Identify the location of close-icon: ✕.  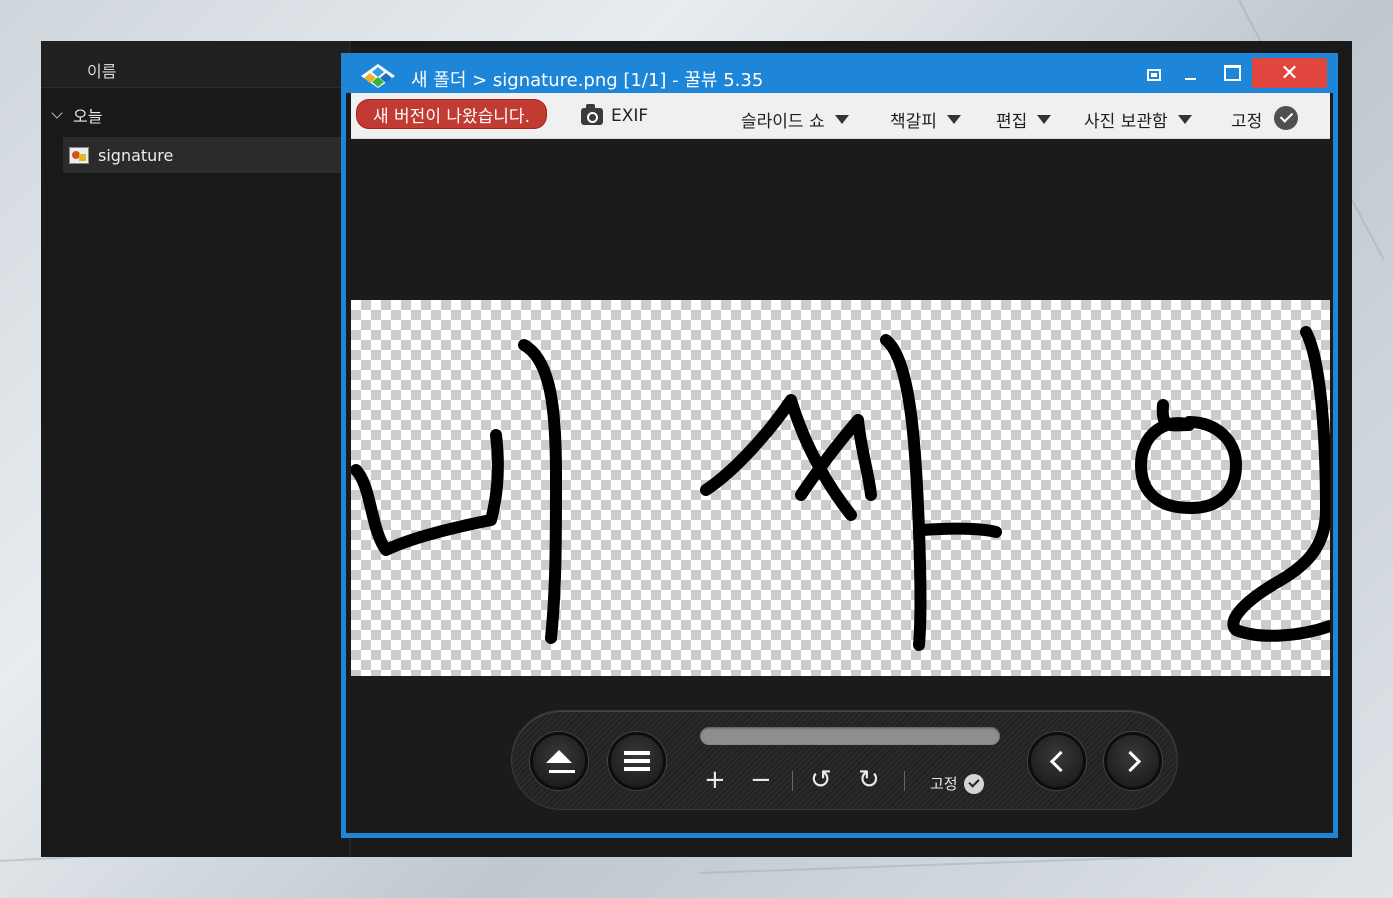
(1289, 73).